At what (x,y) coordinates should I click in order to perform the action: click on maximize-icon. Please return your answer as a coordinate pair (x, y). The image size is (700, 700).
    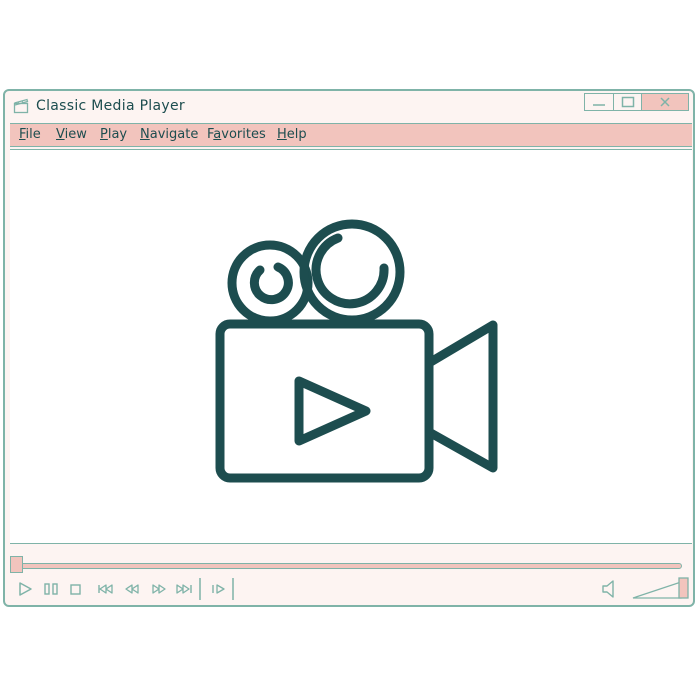
    Looking at the image, I should click on (627, 102).